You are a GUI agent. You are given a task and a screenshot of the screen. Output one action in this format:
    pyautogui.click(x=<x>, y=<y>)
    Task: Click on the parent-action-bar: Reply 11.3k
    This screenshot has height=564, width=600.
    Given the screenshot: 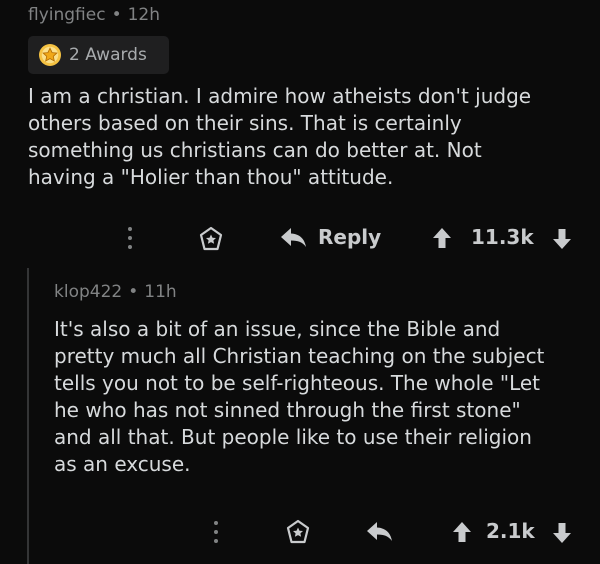 What is the action you would take?
    pyautogui.click(x=300, y=238)
    